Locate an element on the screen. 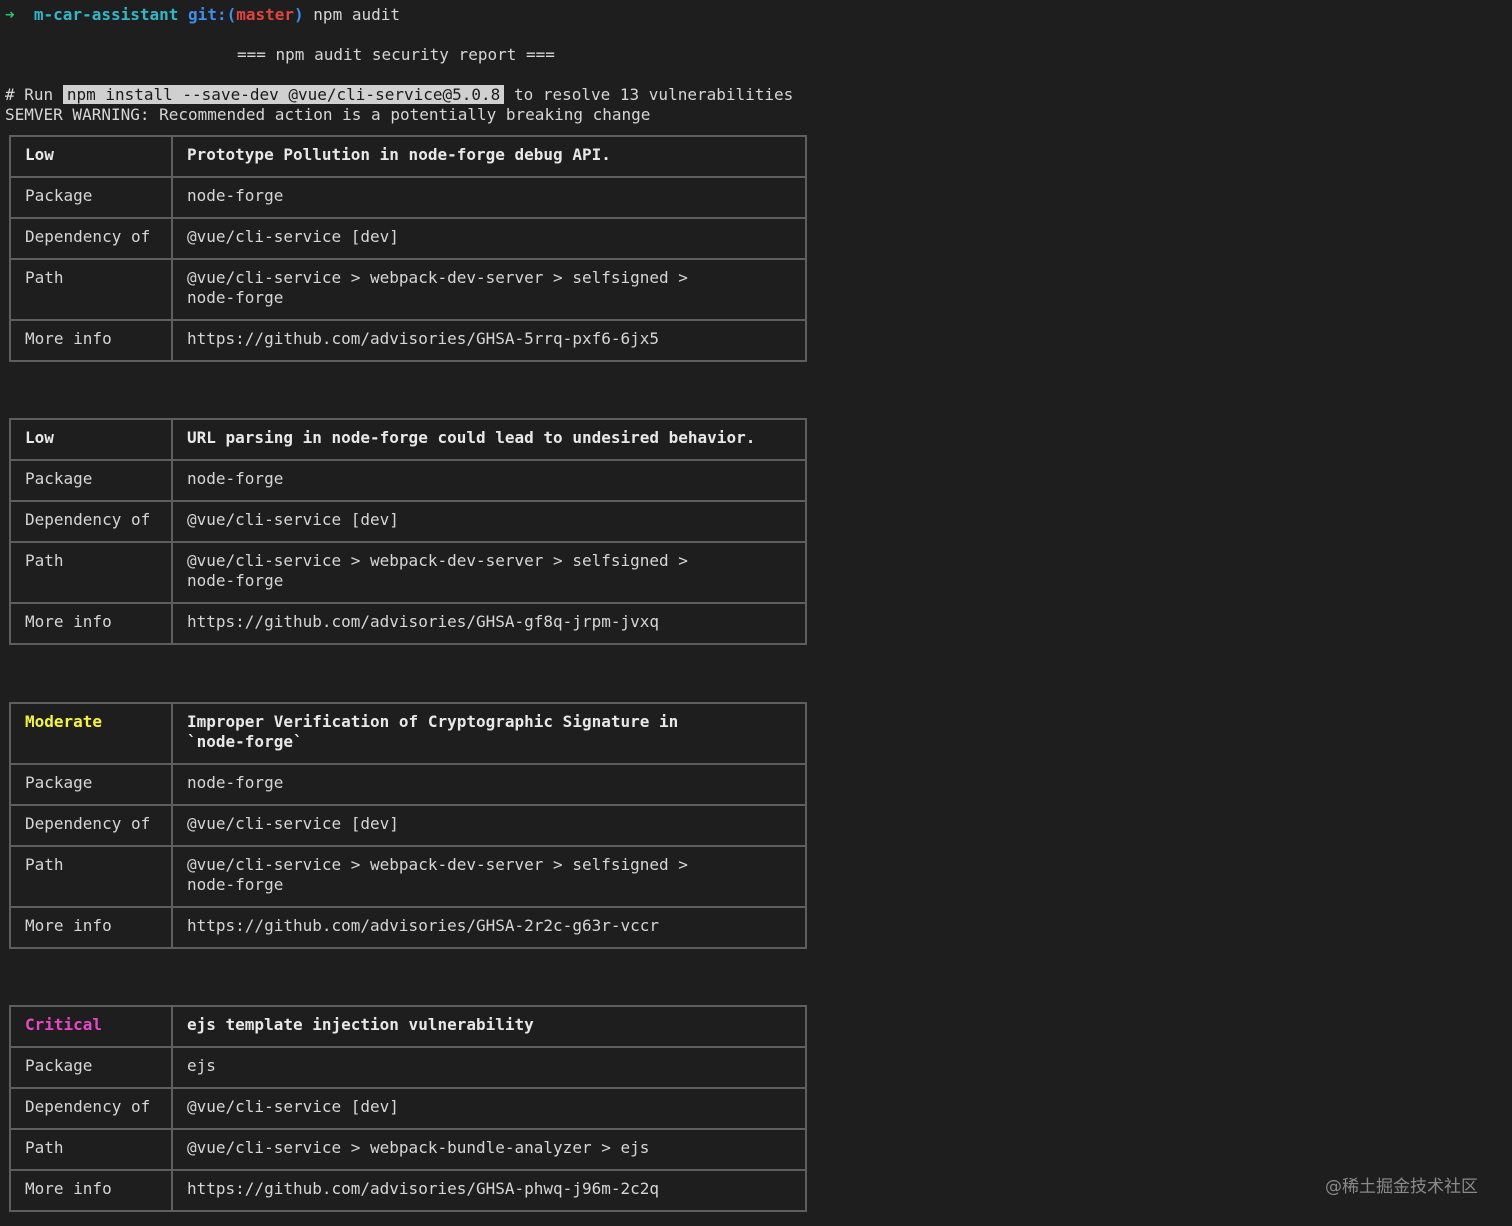 The height and width of the screenshot is (1226, 1512). package-value: ejs is located at coordinates (201, 1065).